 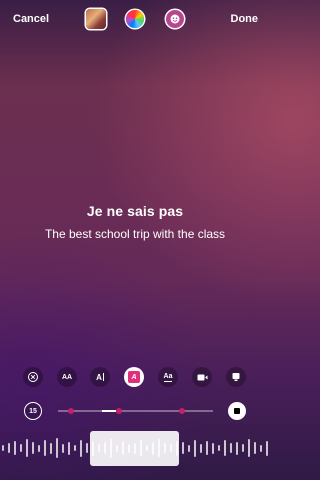 I want to click on clip-selection-window, so click(x=134, y=448).